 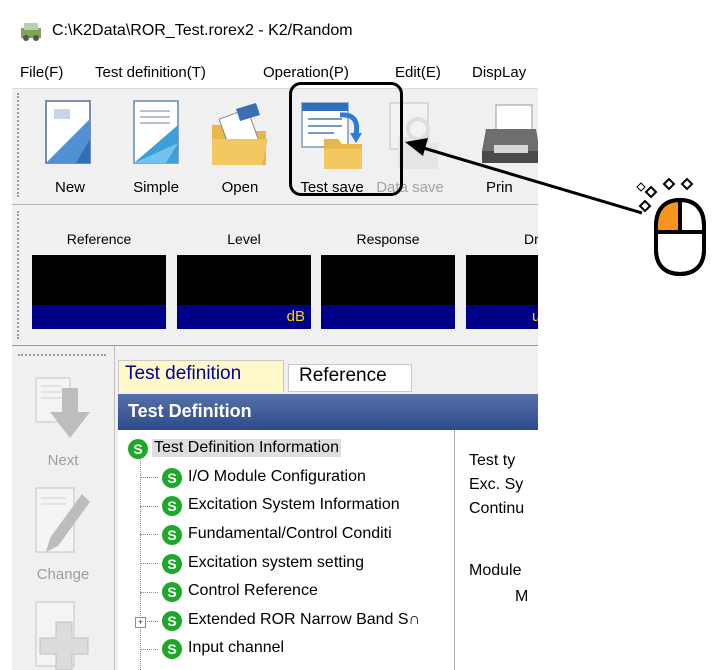 I want to click on detail-test-type: Test ty, so click(x=492, y=460).